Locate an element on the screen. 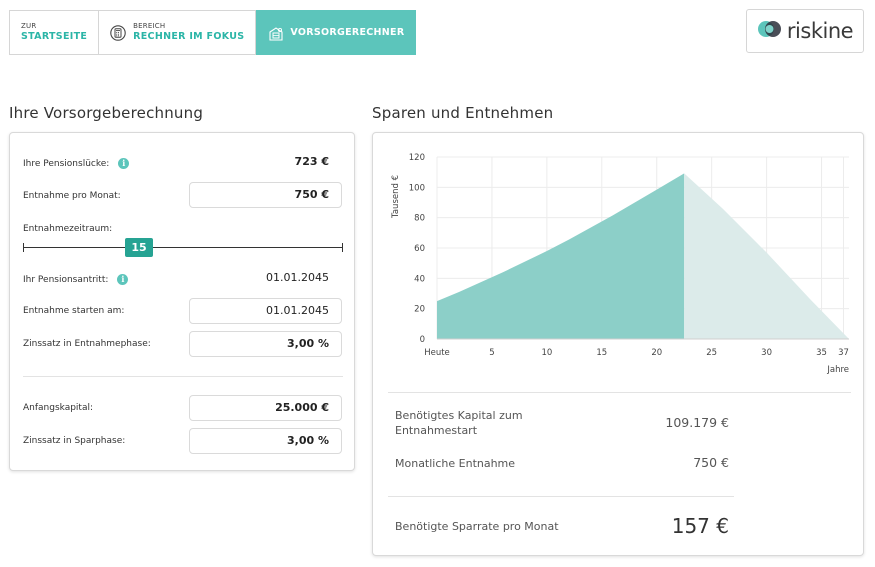  y-tick-label-1: 20 is located at coordinates (419, 310).